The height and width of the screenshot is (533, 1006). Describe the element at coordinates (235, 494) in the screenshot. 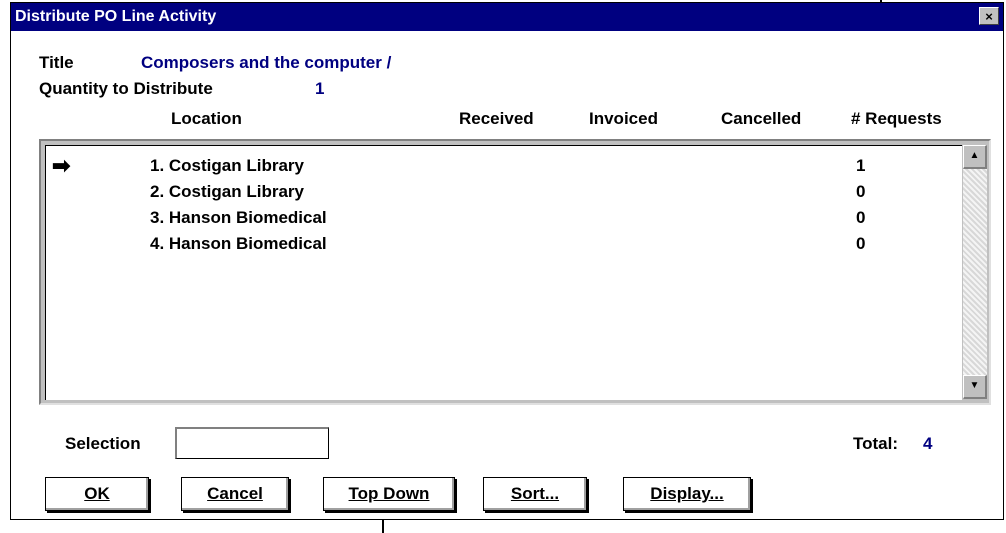

I see `cancel-button: Cancel` at that location.